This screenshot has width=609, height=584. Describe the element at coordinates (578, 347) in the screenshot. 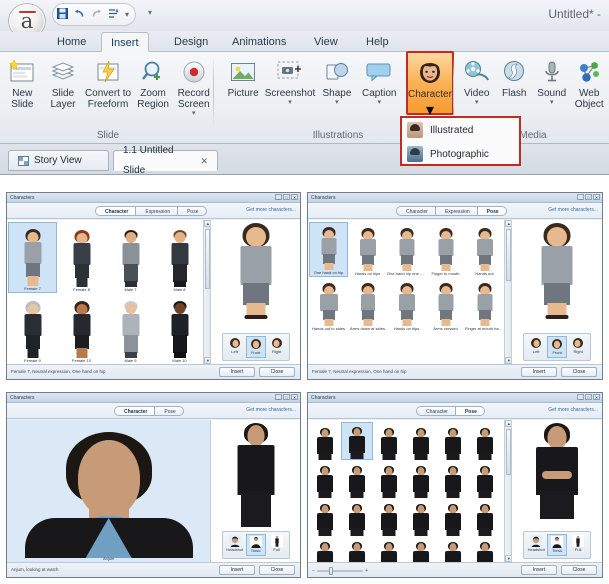

I see `view-button-right: Right` at that location.